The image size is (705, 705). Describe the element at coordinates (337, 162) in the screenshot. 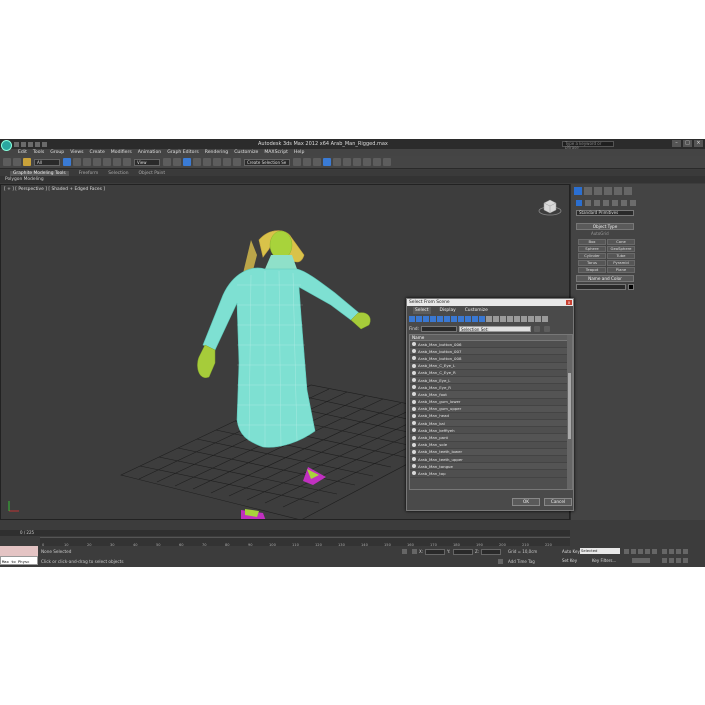

I see `curve-editor-icon` at that location.